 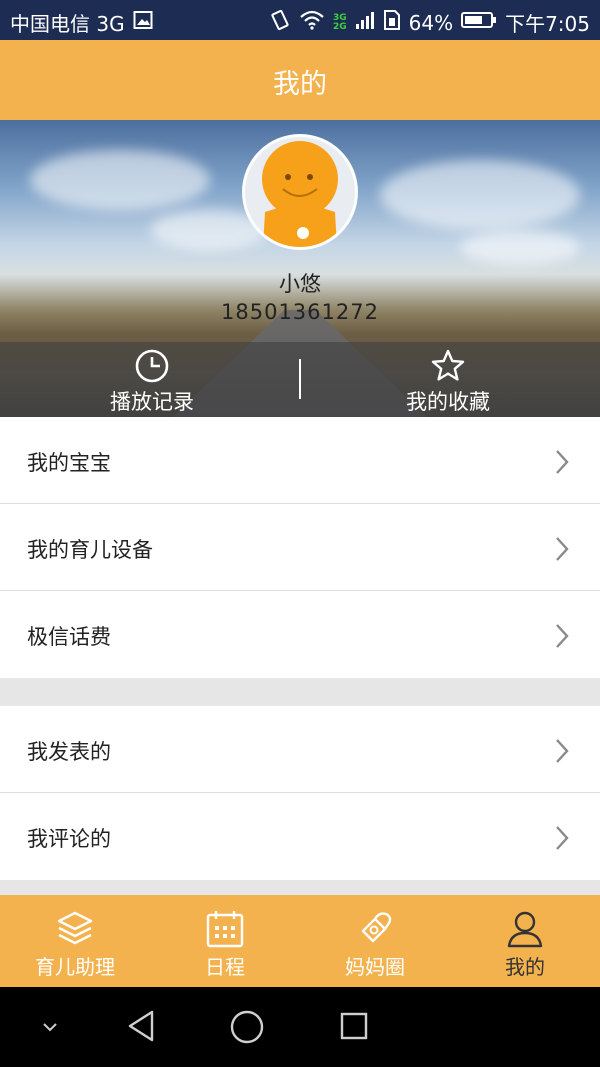 I want to click on network-tags: 3G 2G, so click(x=339, y=22).